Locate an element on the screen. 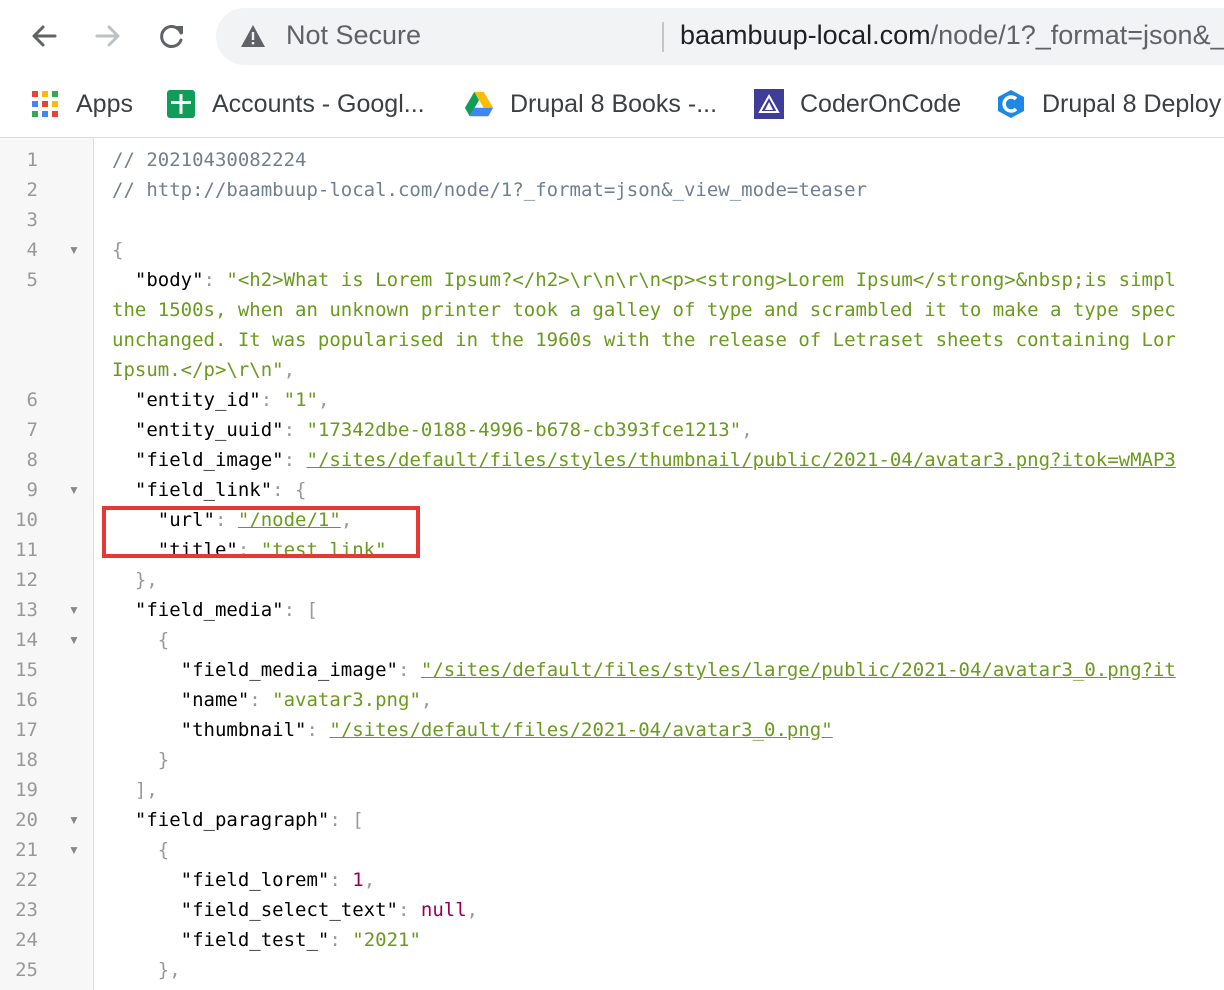  json-string: "avatar3.png" is located at coordinates (346, 700).